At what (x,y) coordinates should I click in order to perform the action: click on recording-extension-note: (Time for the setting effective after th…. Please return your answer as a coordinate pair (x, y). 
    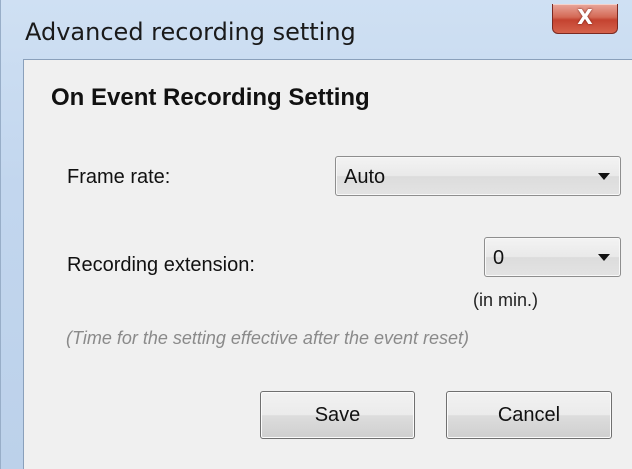
    Looking at the image, I should click on (268, 338).